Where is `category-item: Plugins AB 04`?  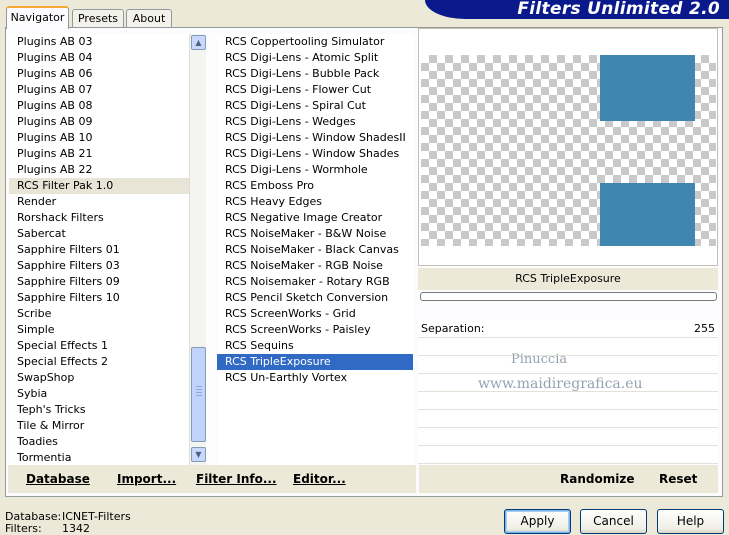 category-item: Plugins AB 04 is located at coordinates (99, 58).